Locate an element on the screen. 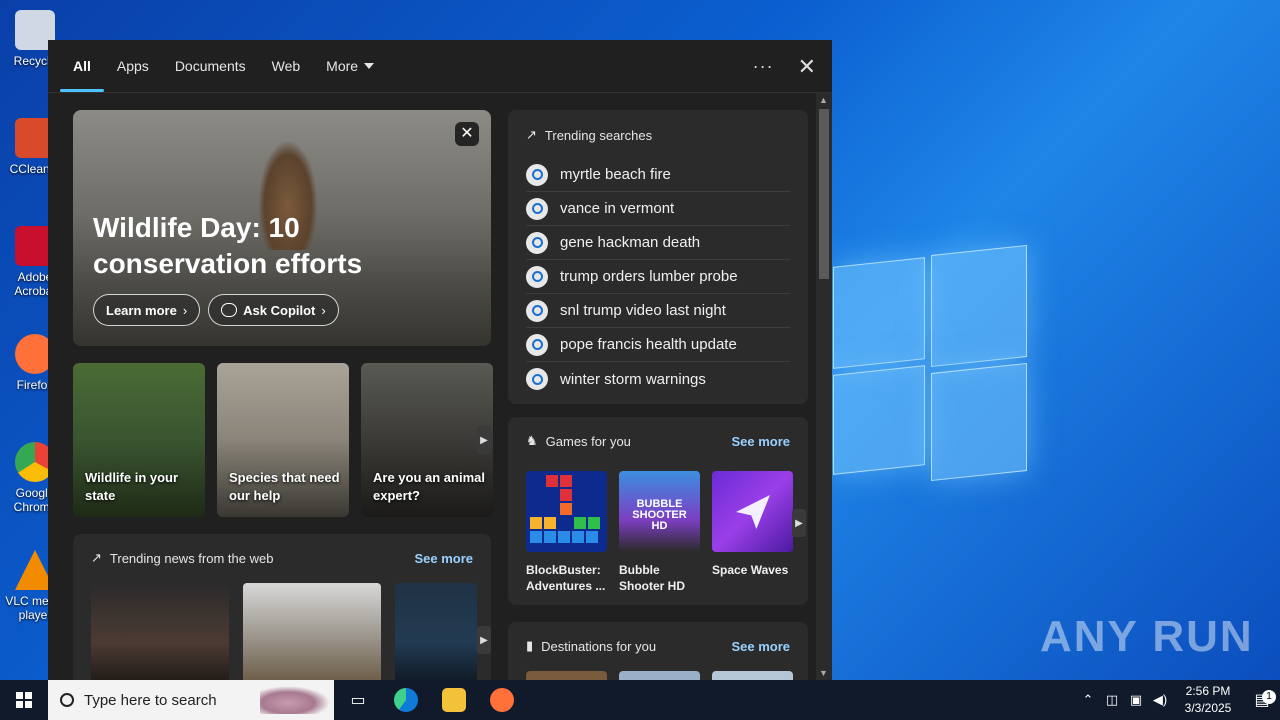 The image size is (1280, 720). search-item-label: myrtle beach fire is located at coordinates (615, 174).